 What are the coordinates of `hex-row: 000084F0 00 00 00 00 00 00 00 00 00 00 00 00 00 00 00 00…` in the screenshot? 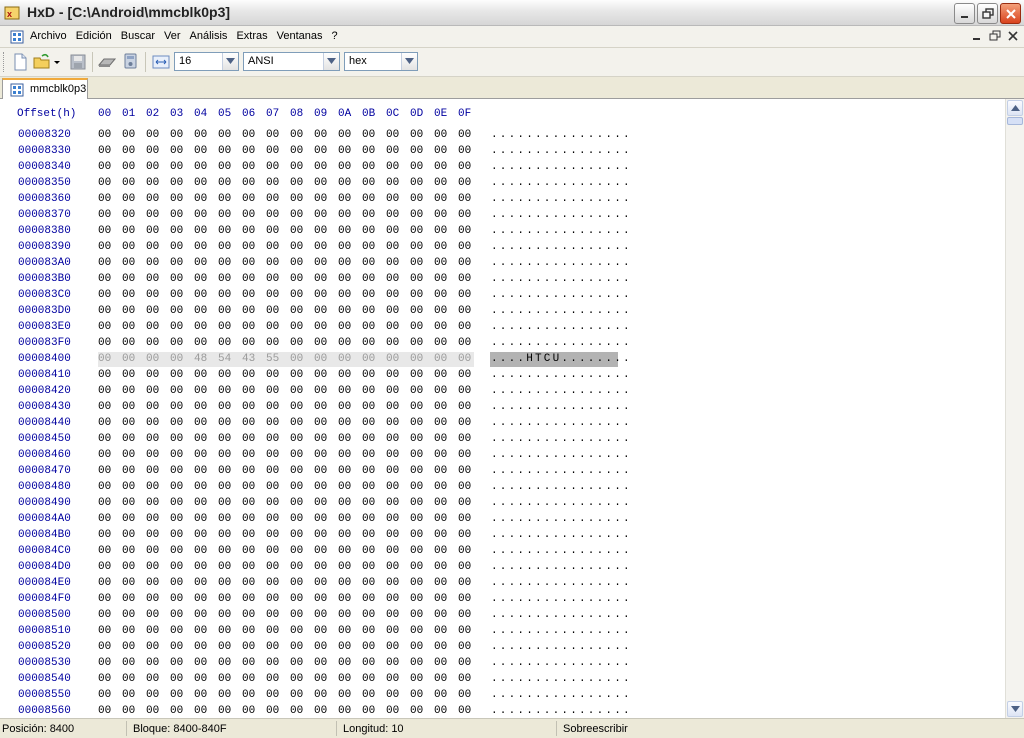 It's located at (502, 600).